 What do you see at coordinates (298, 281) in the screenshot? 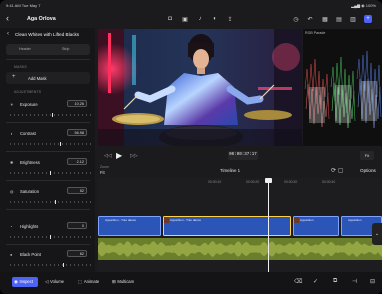
I see `trash-icon: ⌫` at bounding box center [298, 281].